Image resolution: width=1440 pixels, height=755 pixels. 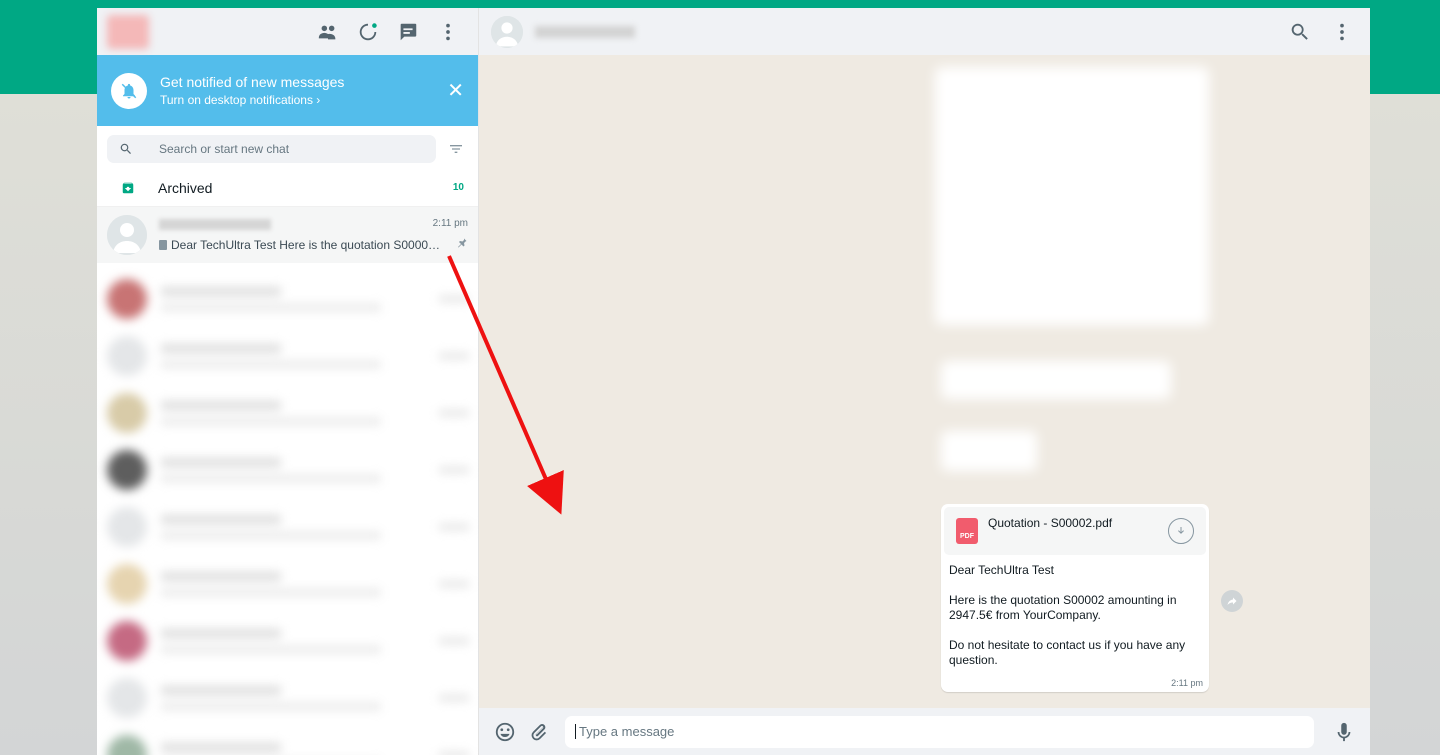 I want to click on forward-icon, so click(x=1232, y=601).